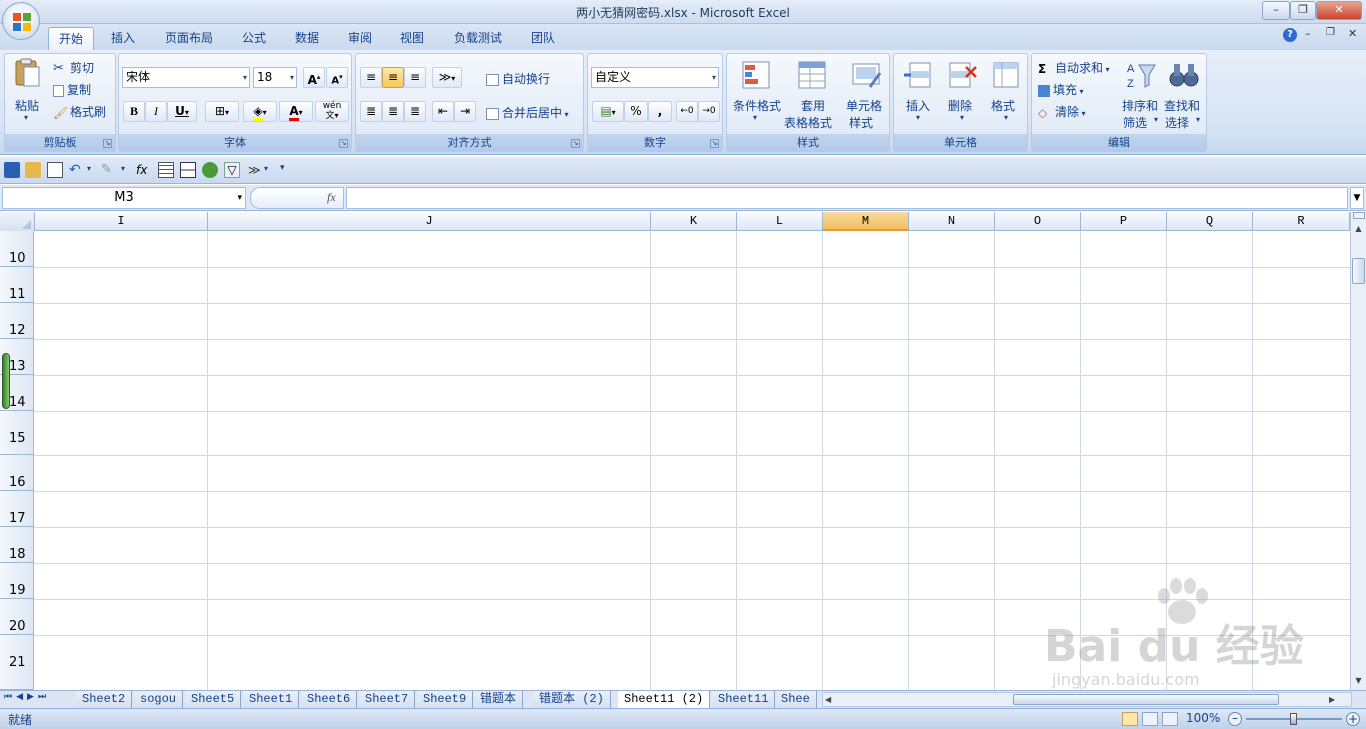  Describe the element at coordinates (575, 143) in the screenshot. I see `alignment-launcher-icon: ↘` at that location.